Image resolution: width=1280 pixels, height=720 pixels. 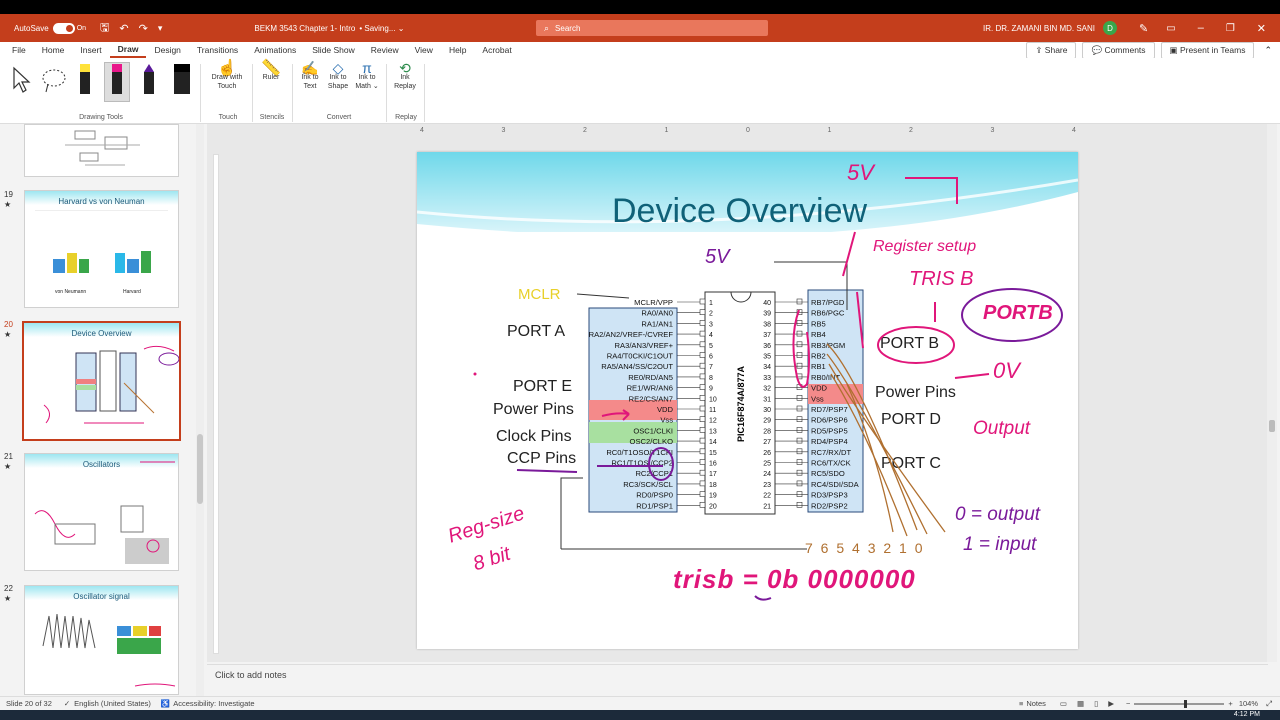 I want to click on slide-thumbnail-21: Oscillators, so click(x=101, y=512).